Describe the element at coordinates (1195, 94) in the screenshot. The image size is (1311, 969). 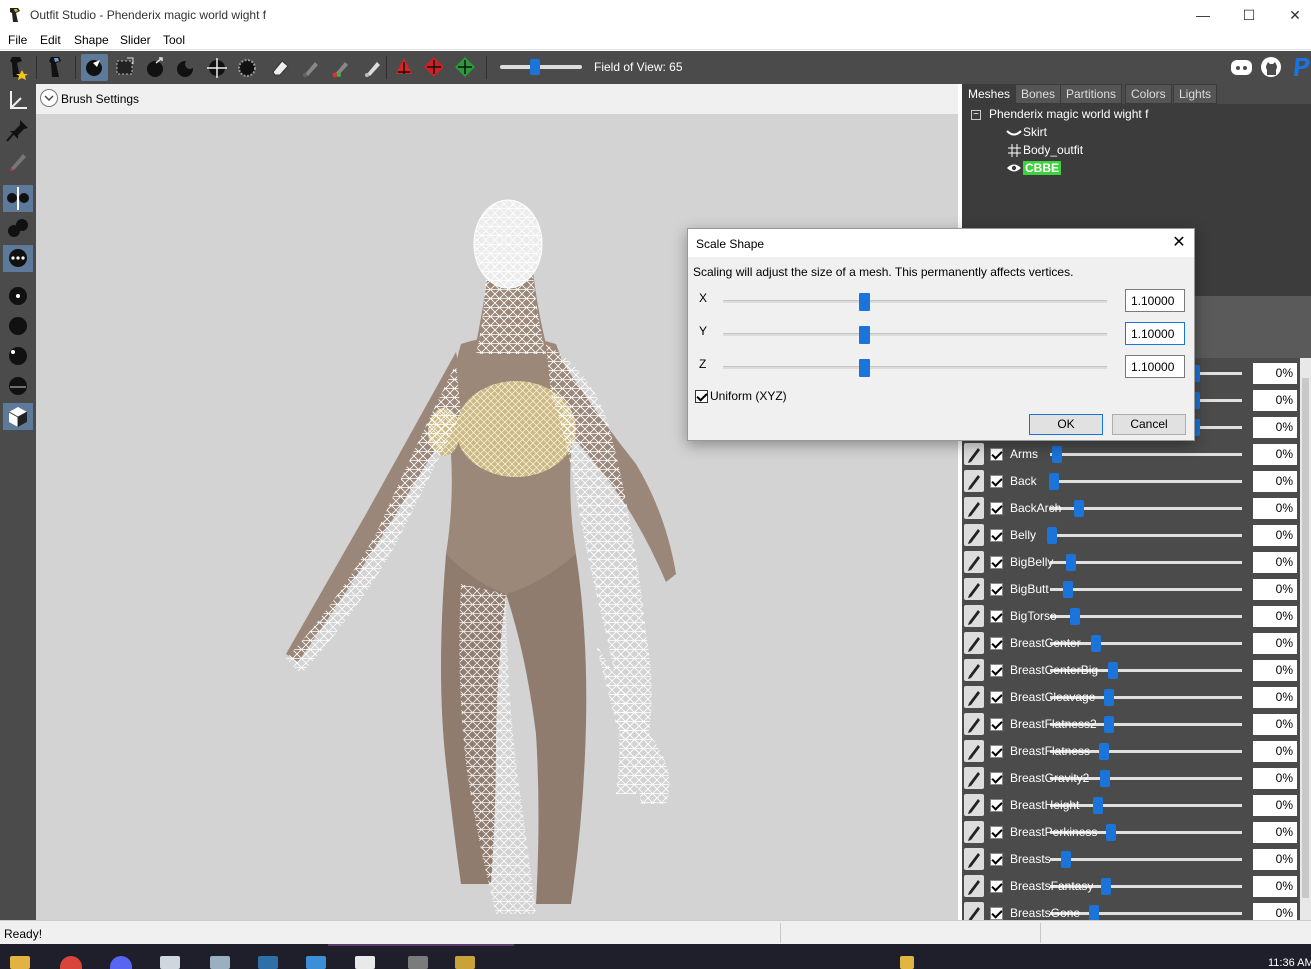
I see `tab-lights: Lights` at that location.